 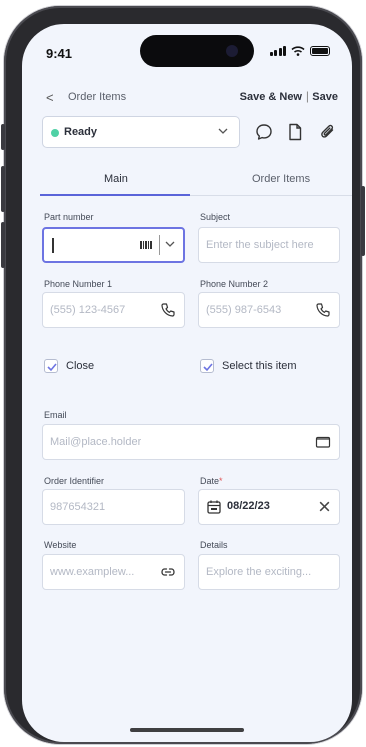 What do you see at coordinates (78, 284) in the screenshot?
I see `phone-number-1-label: Phone Number 1` at bounding box center [78, 284].